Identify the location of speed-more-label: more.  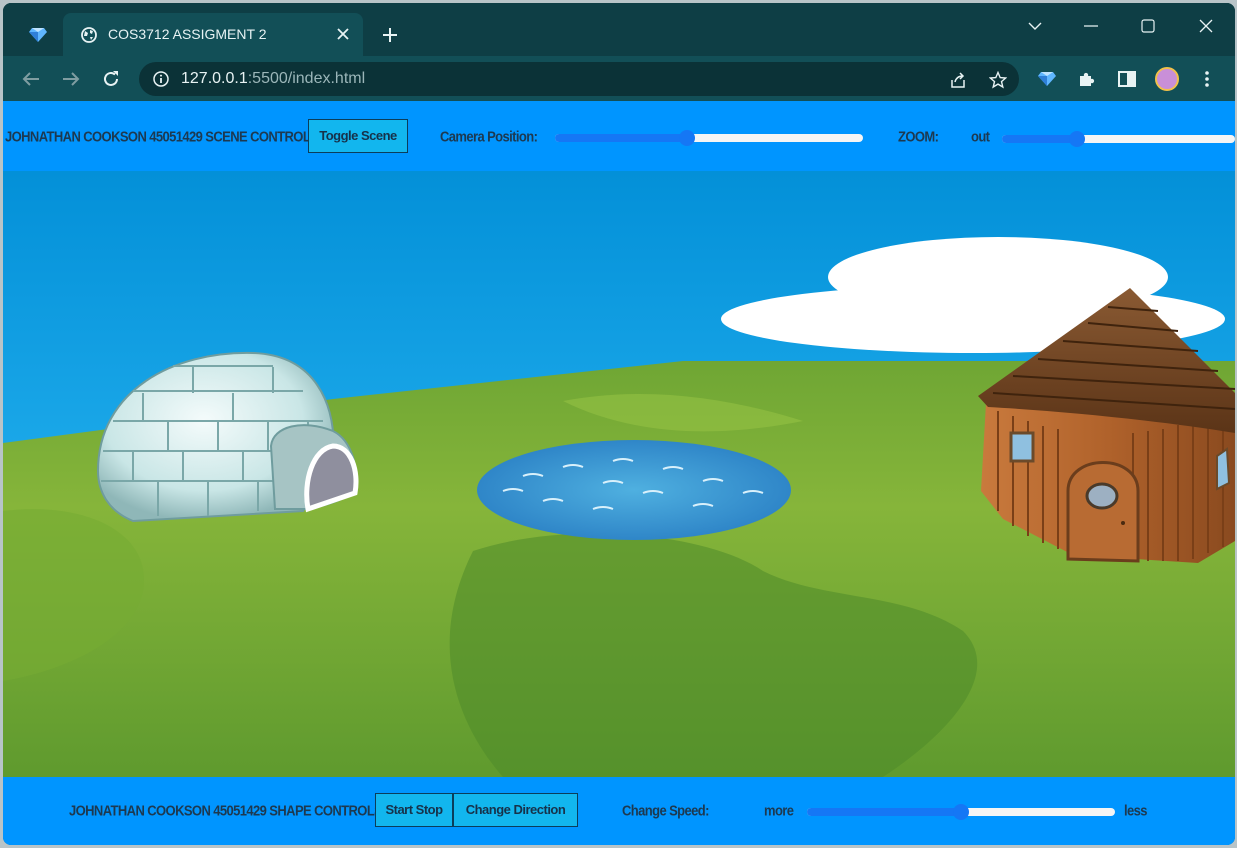
(779, 810).